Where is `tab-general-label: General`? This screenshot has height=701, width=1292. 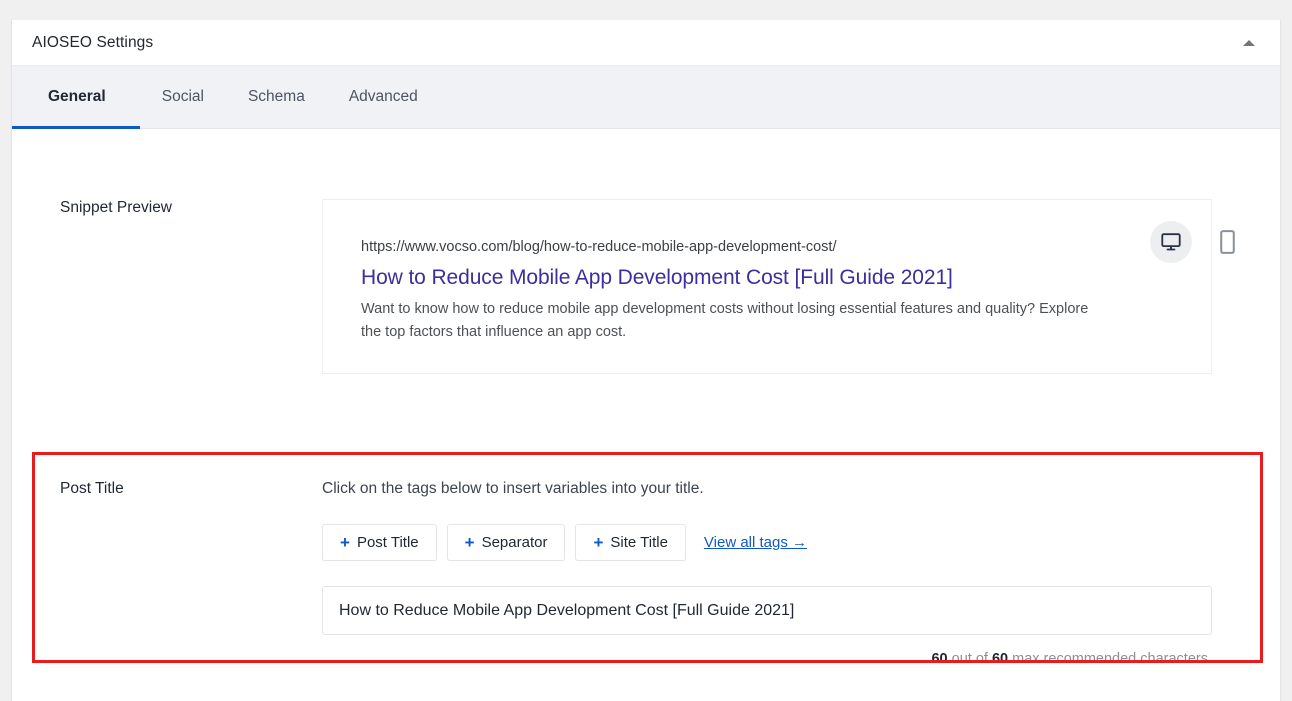 tab-general-label: General is located at coordinates (77, 96).